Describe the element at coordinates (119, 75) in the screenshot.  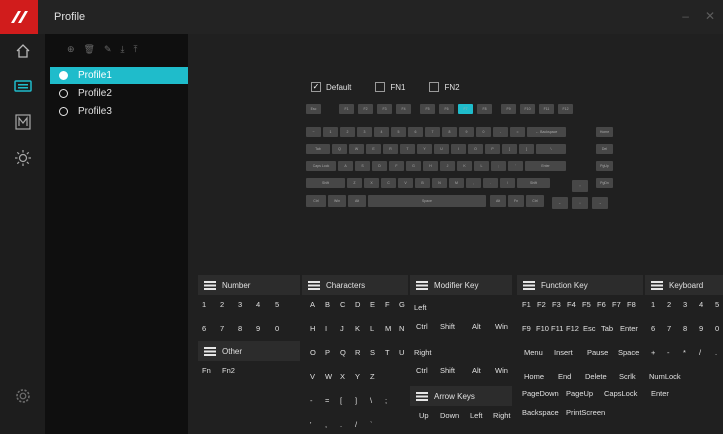
I see `profile-item-1: Profile1` at that location.